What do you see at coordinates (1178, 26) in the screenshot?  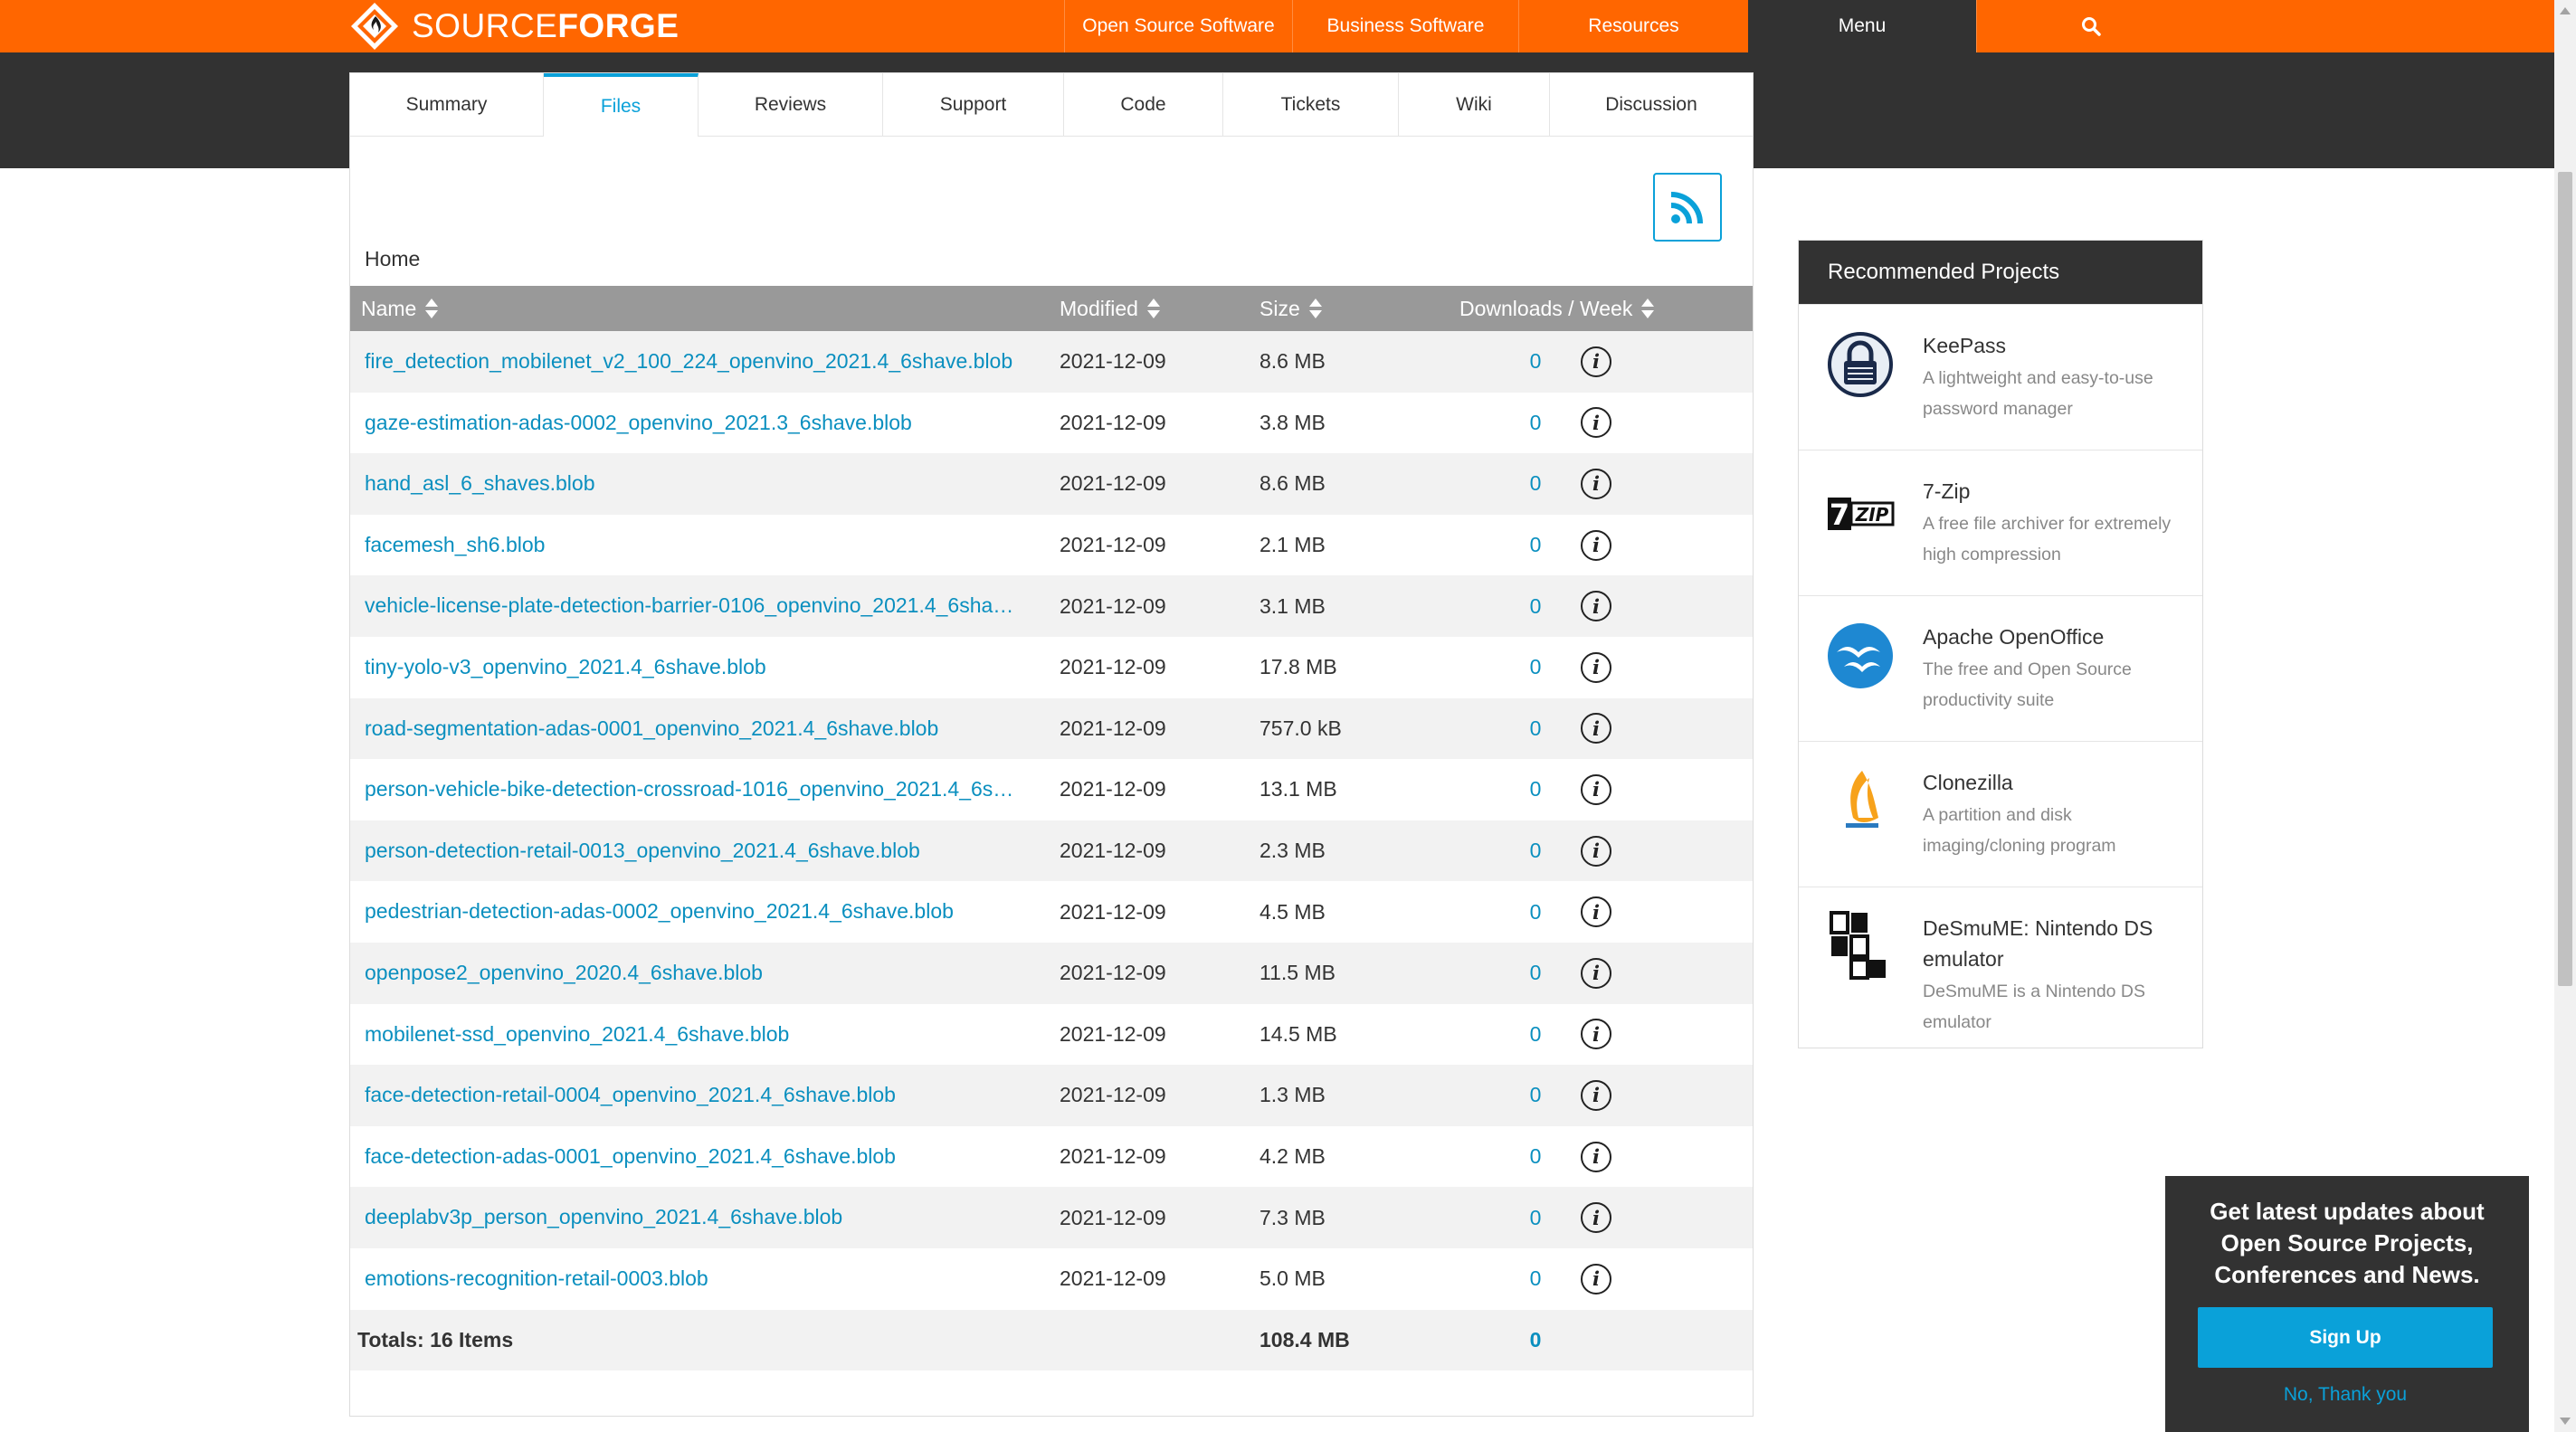 I see `nav-open-source-software: Open Source Software` at bounding box center [1178, 26].